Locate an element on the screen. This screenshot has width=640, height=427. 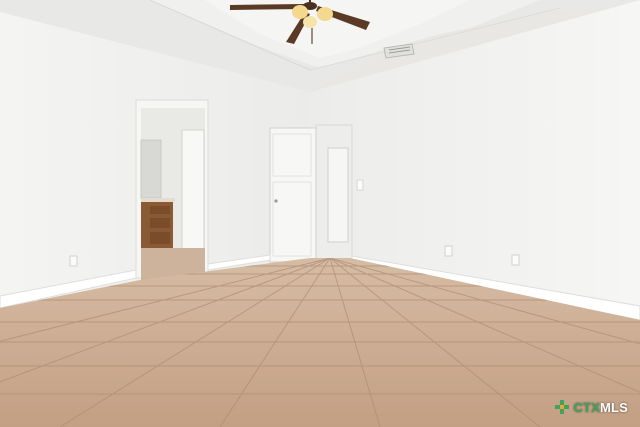
bathroom-door is located at coordinates (193, 194).